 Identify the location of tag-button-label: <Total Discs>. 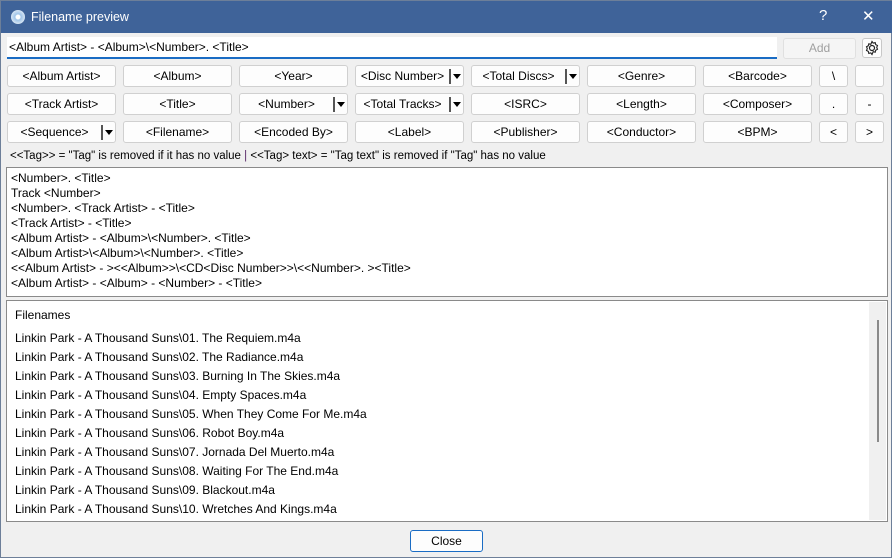
(518, 76).